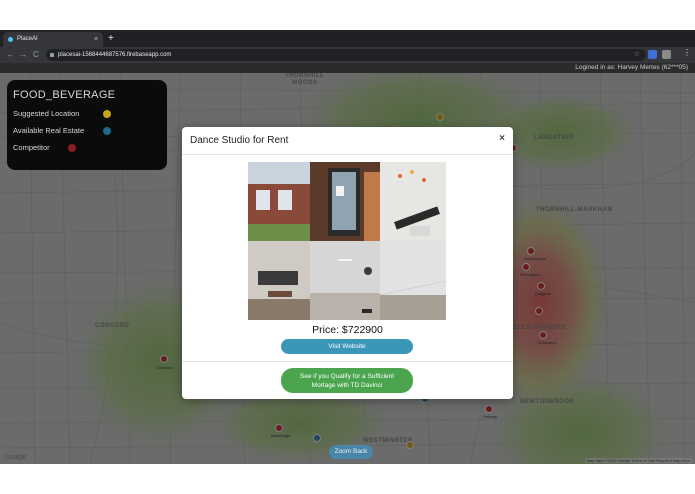 This screenshot has height=494, width=695. What do you see at coordinates (347, 38) in the screenshot?
I see `browser-tab-bar: PlaceAI × +` at bounding box center [347, 38].